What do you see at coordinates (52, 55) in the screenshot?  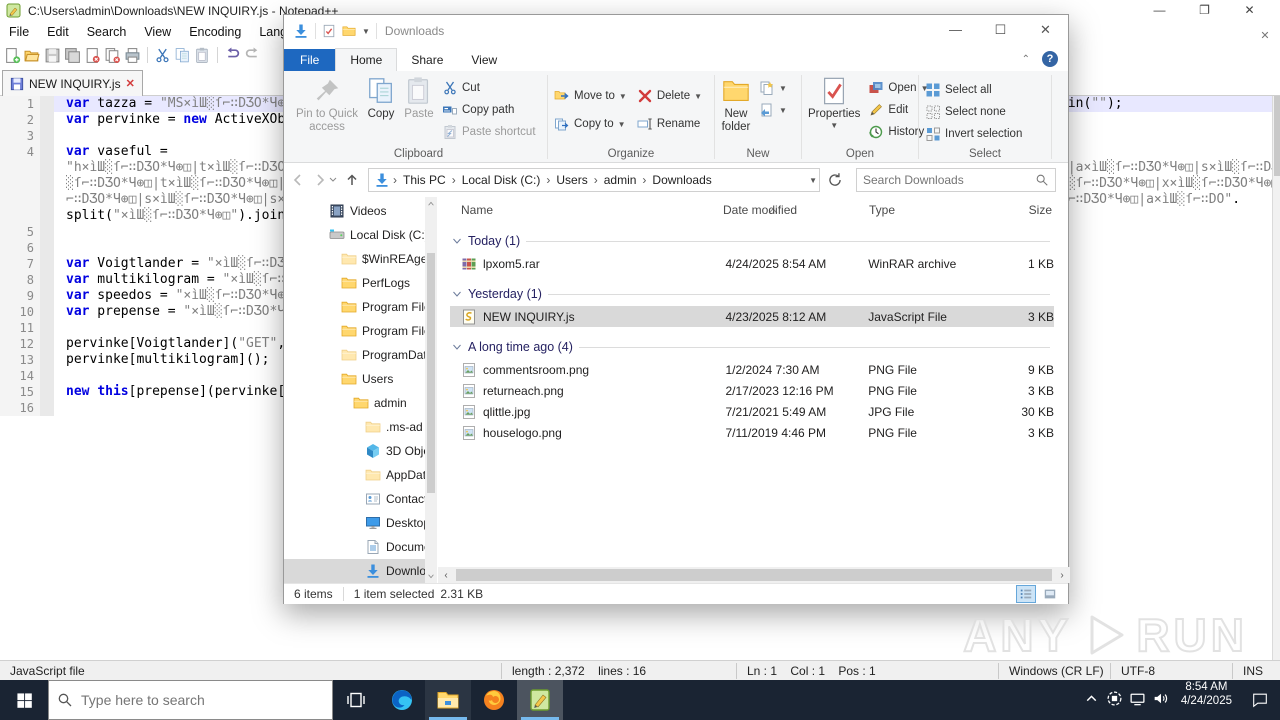 I see `save-icon` at bounding box center [52, 55].